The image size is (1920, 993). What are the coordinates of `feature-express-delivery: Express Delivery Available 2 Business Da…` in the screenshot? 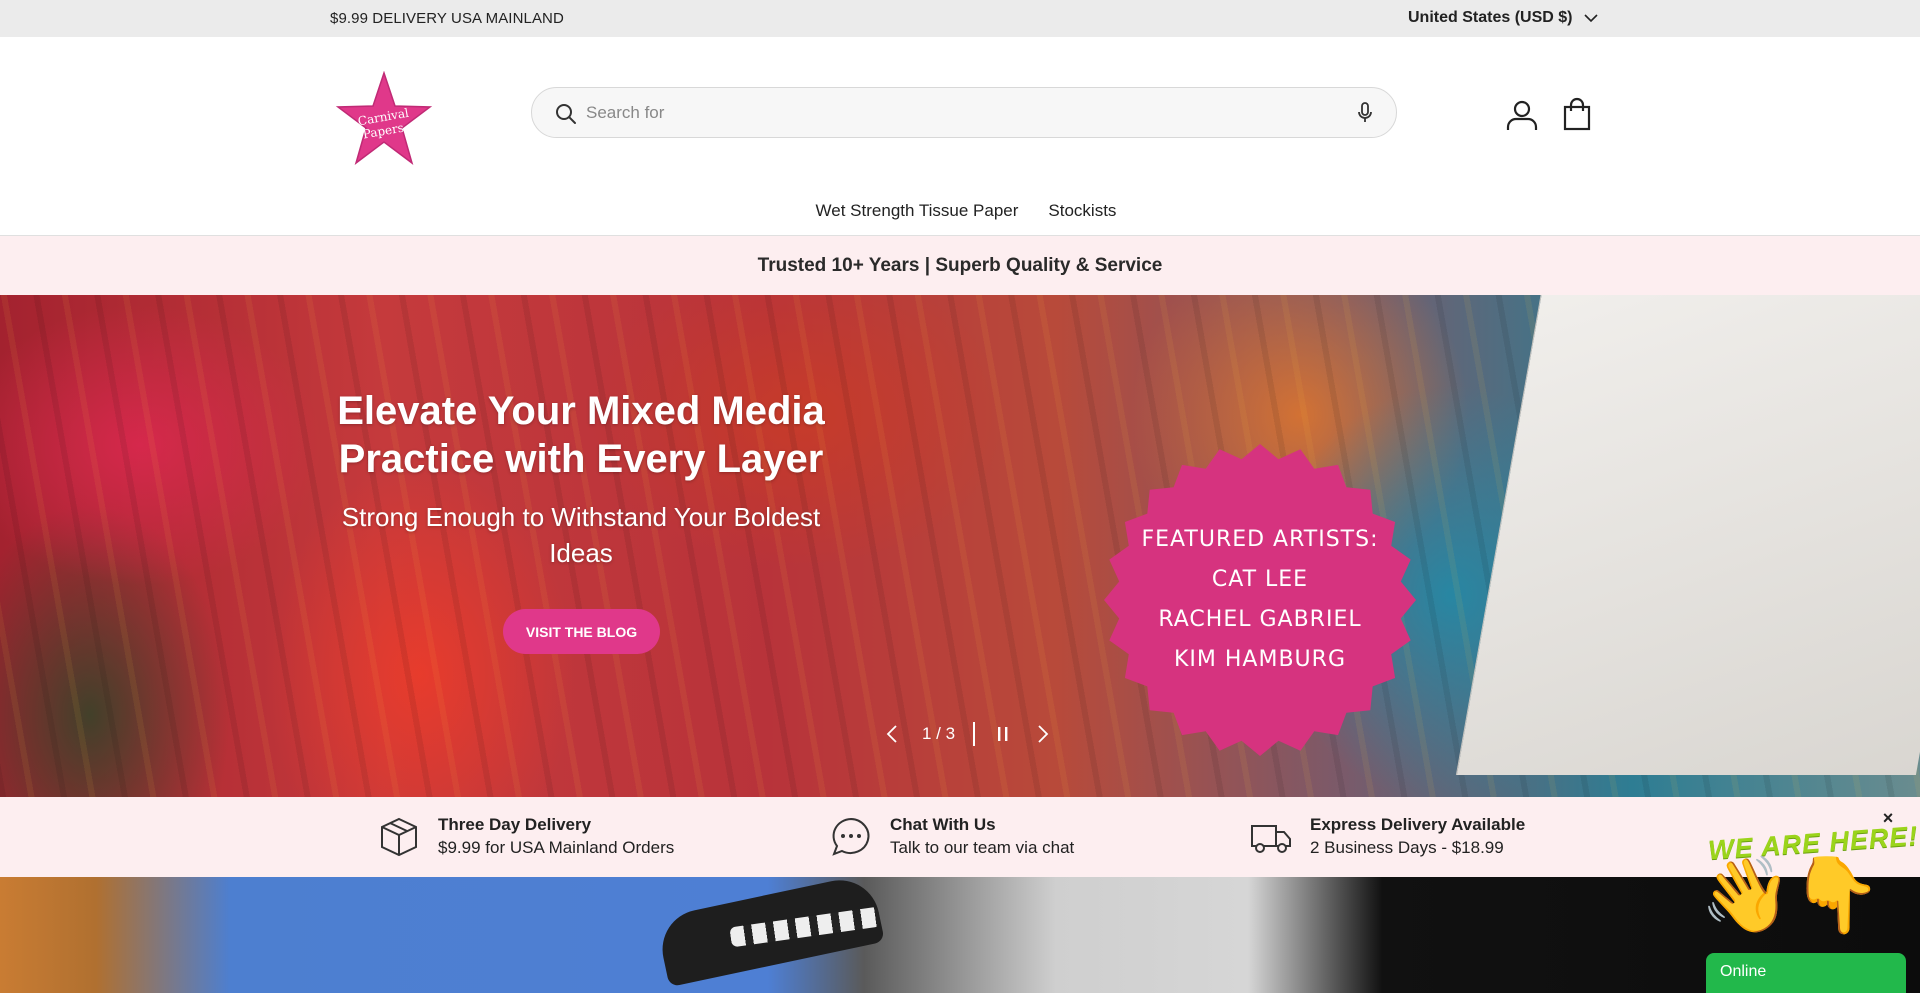 It's located at (1387, 837).